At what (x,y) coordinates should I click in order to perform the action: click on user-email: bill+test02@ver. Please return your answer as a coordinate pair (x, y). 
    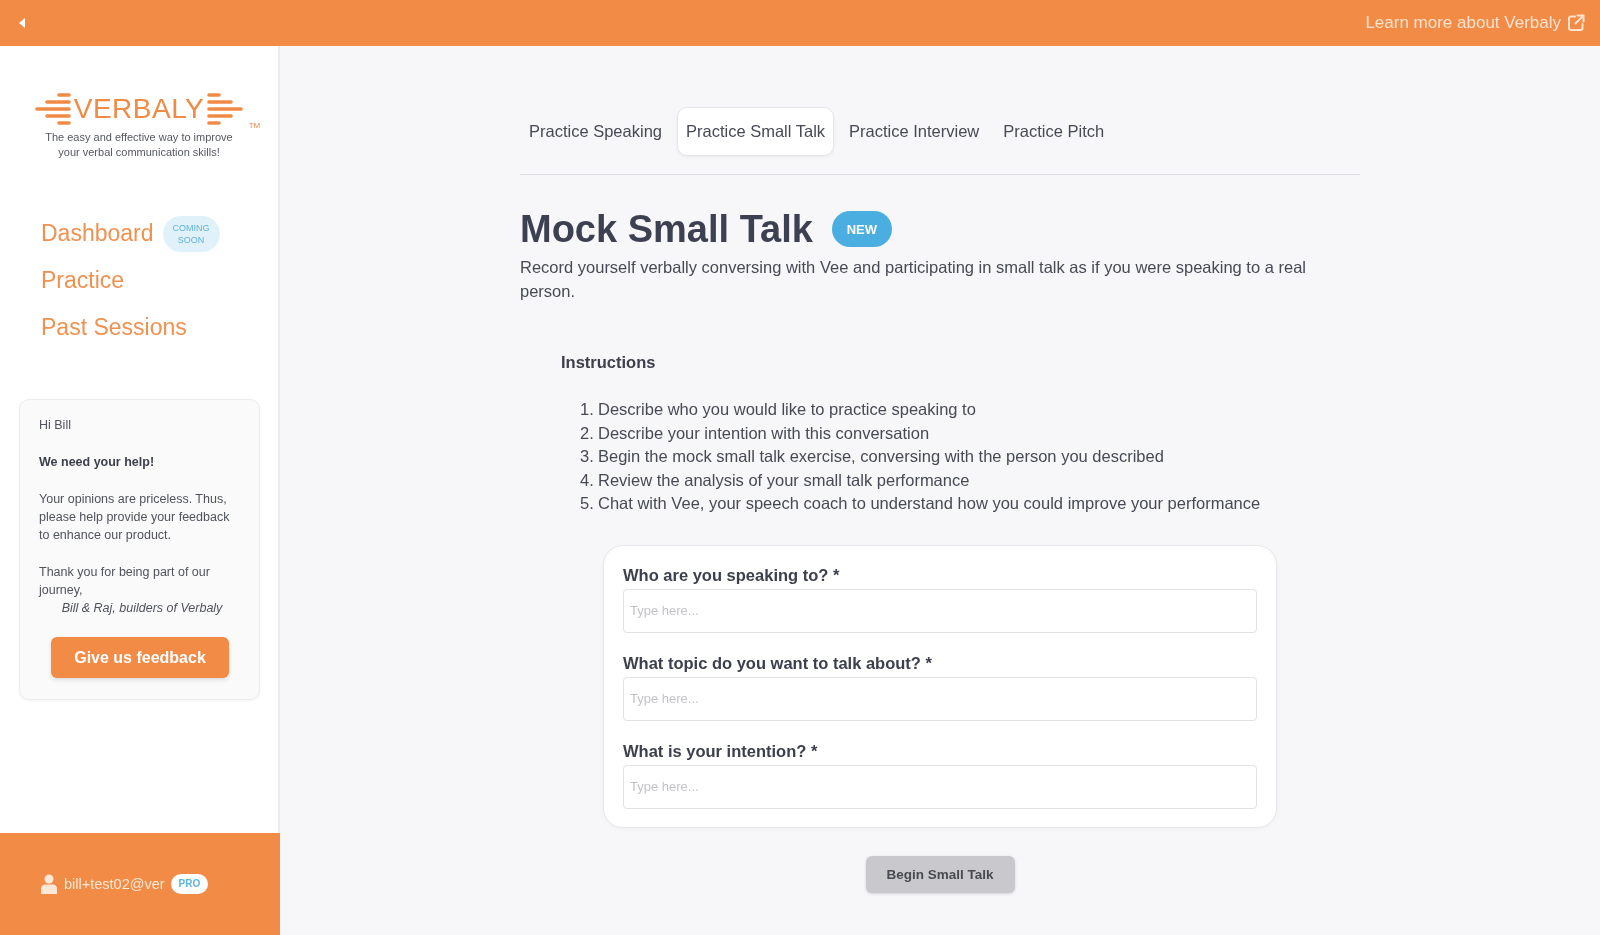
    Looking at the image, I should click on (114, 884).